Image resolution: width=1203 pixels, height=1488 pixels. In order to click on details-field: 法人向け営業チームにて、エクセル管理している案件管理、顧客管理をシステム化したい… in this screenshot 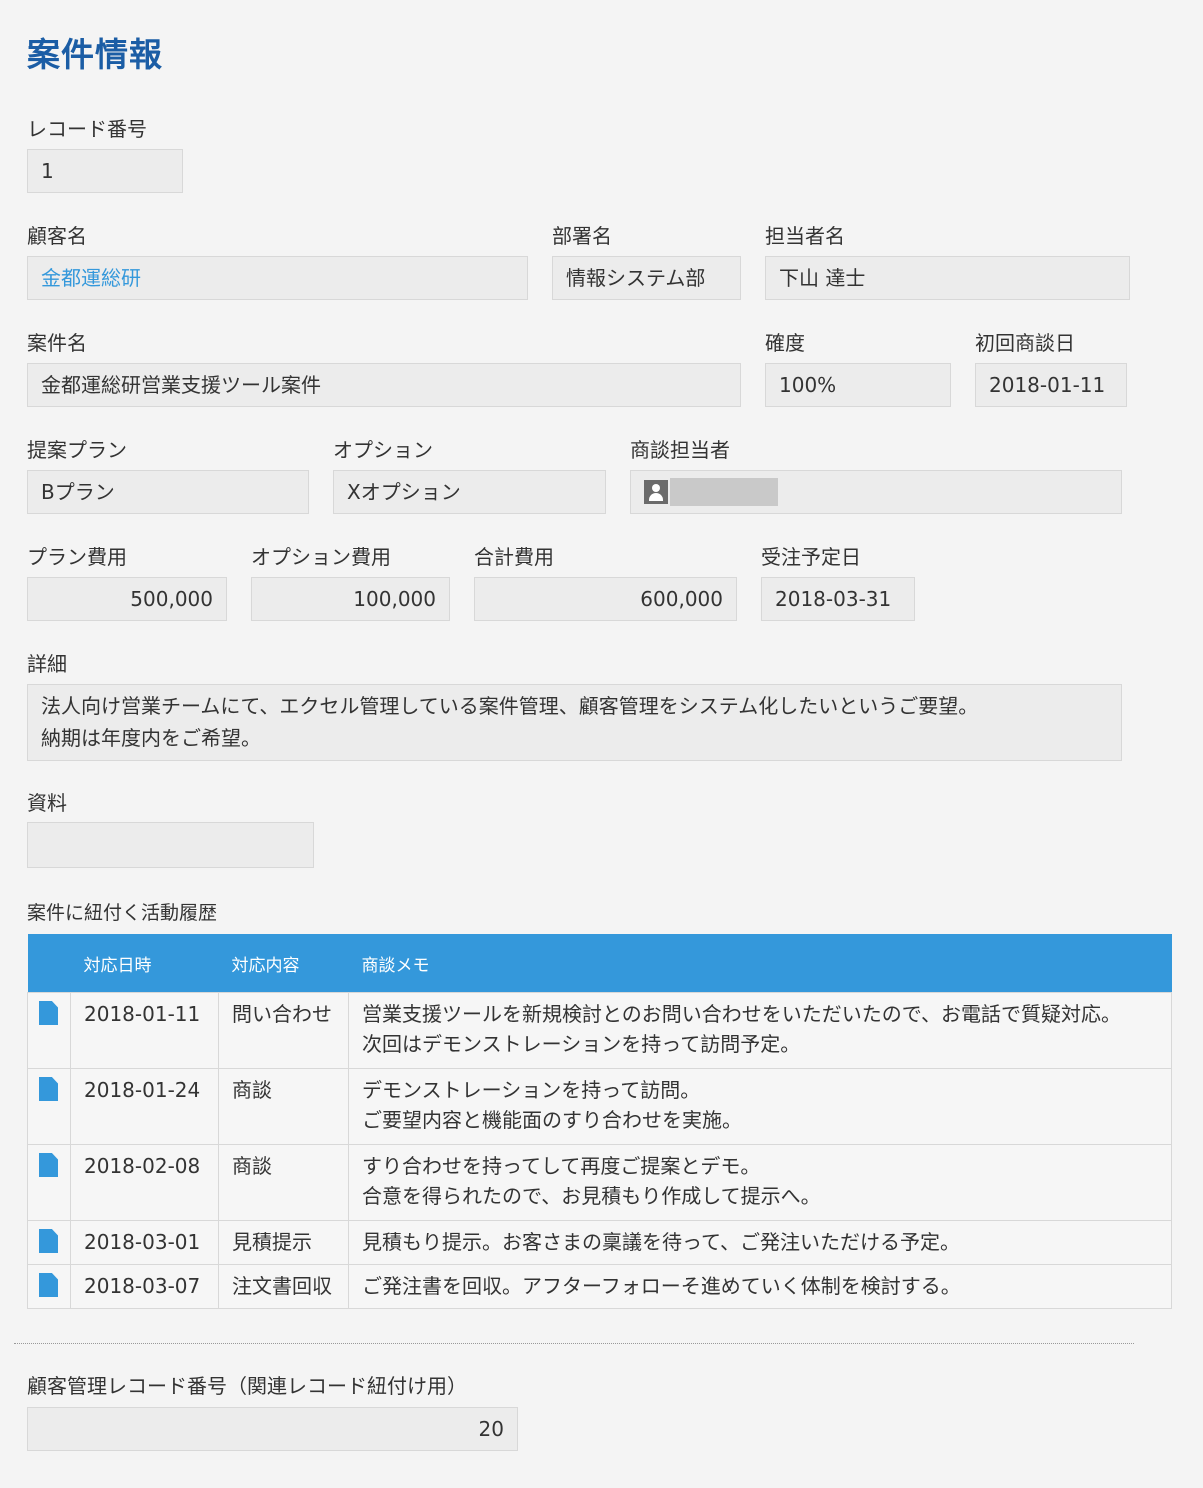, I will do `click(574, 722)`.